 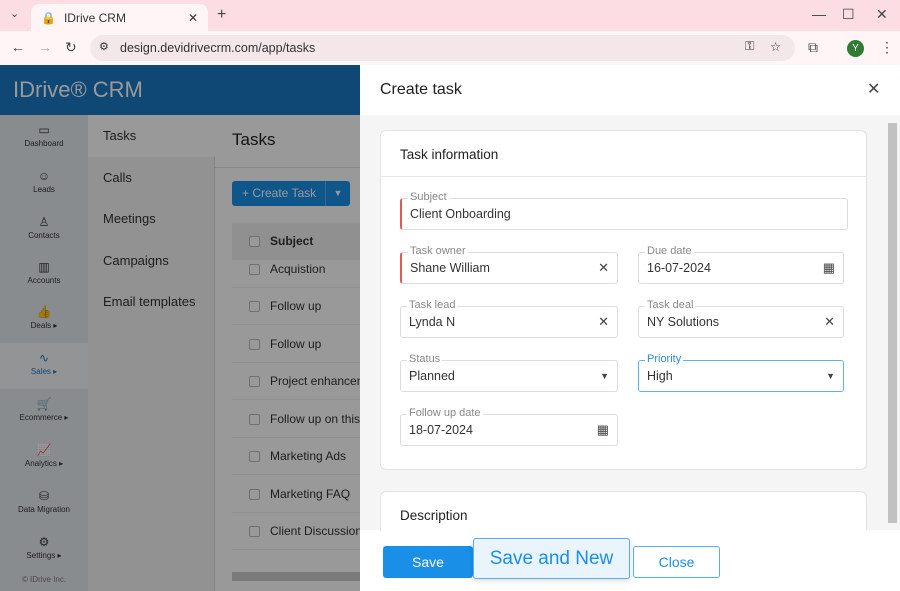 I want to click on due-value: 16-07-2024, so click(x=679, y=268).